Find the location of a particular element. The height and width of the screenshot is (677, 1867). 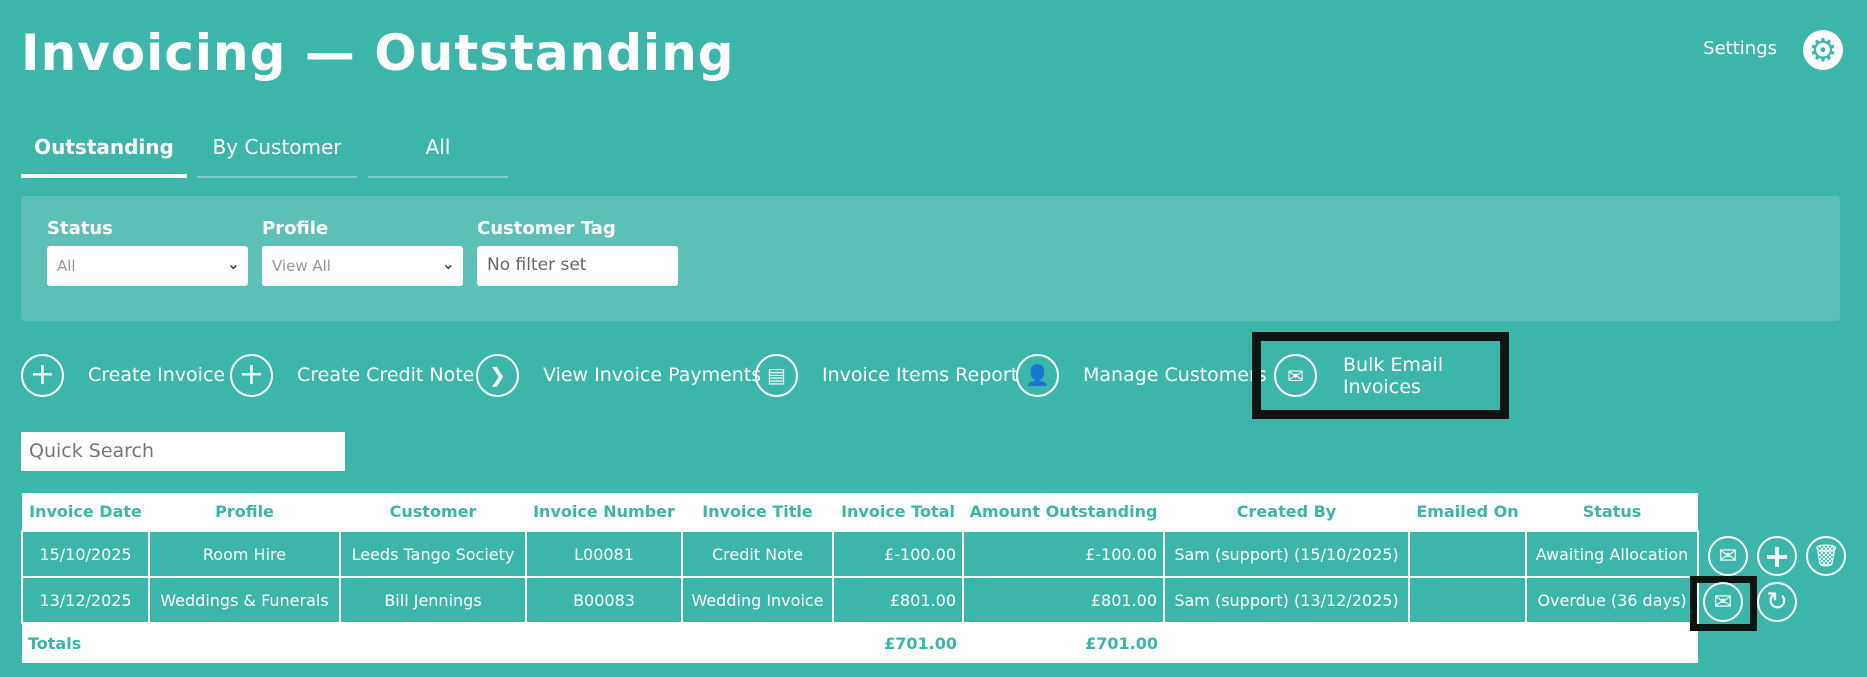

col-profile: Profile is located at coordinates (244, 512).